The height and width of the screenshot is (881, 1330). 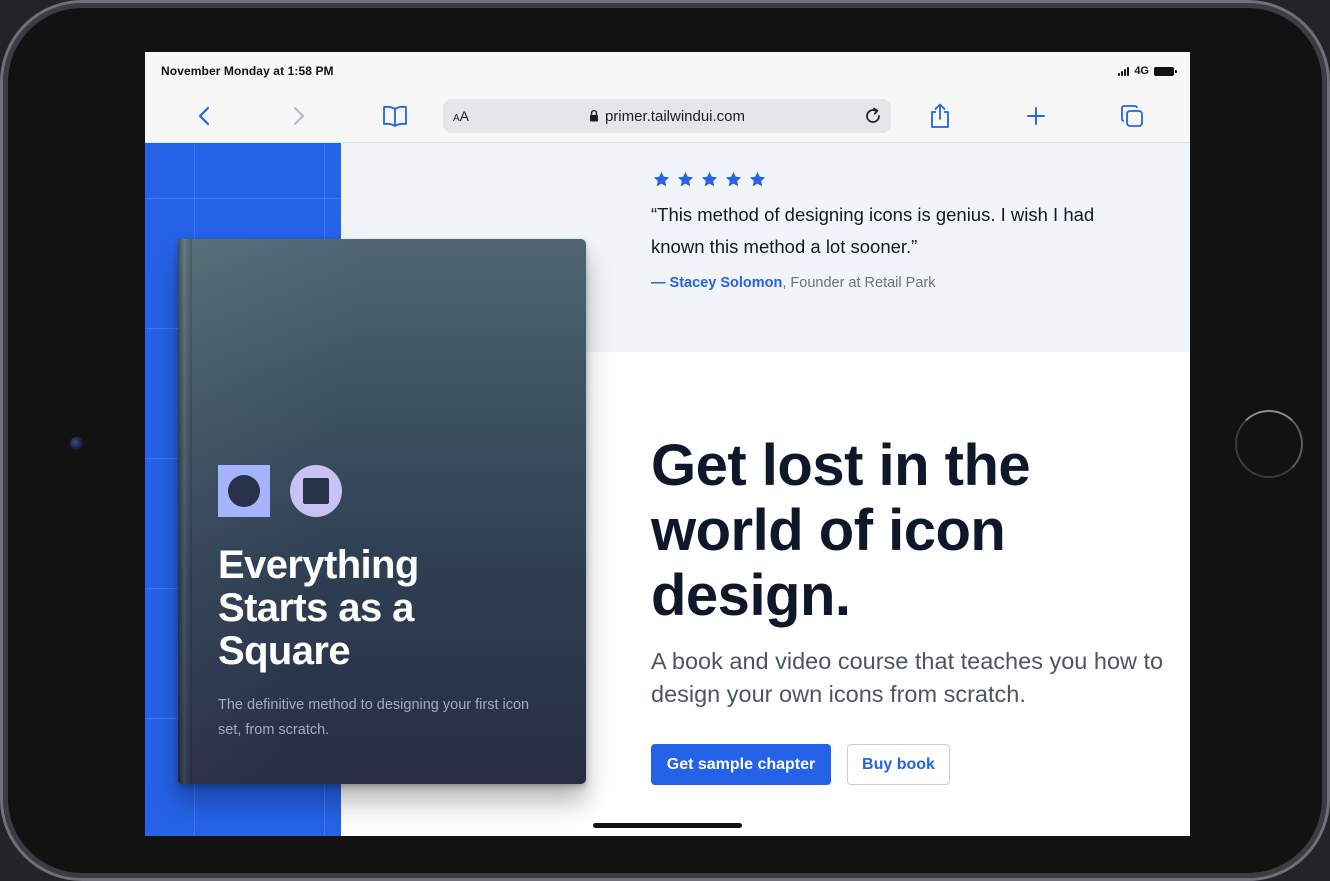 I want to click on home-button, so click(x=1269, y=444).